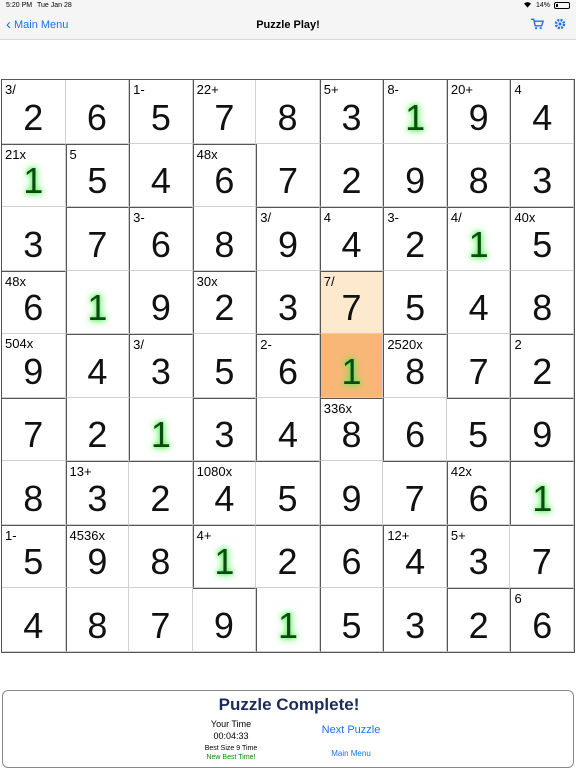 Image resolution: width=576 pixels, height=768 pixels. What do you see at coordinates (288, 366) in the screenshot?
I see `grid-cell: 2- 6` at bounding box center [288, 366].